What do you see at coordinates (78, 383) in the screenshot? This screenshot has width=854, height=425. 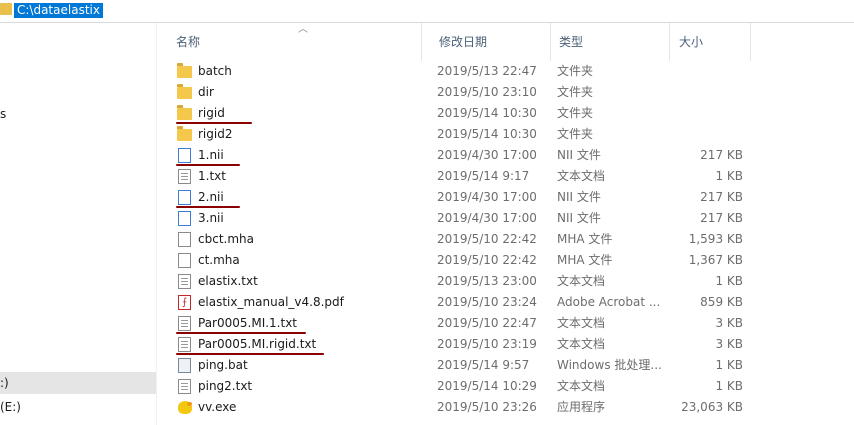 I see `nav-item-drive-c: :)` at bounding box center [78, 383].